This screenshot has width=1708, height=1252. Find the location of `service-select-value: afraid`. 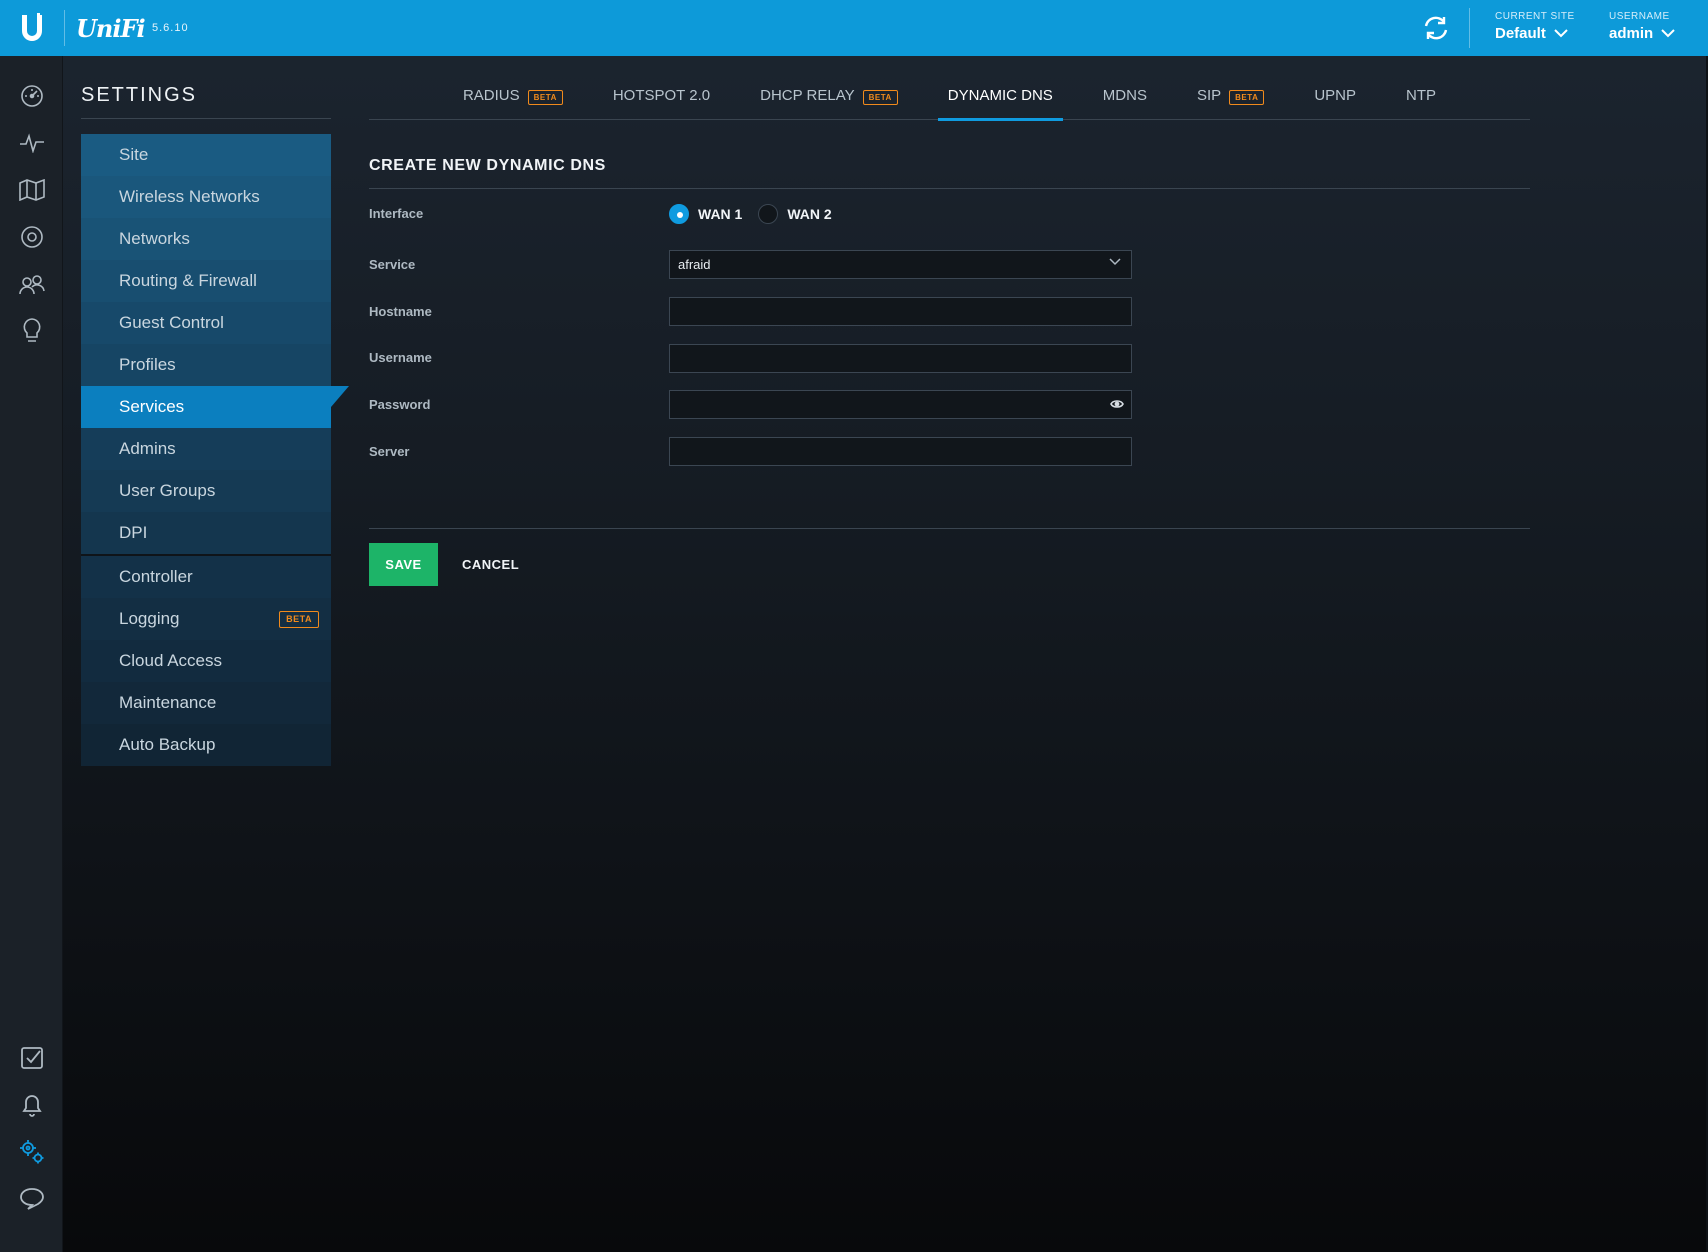

service-select-value: afraid is located at coordinates (694, 264).